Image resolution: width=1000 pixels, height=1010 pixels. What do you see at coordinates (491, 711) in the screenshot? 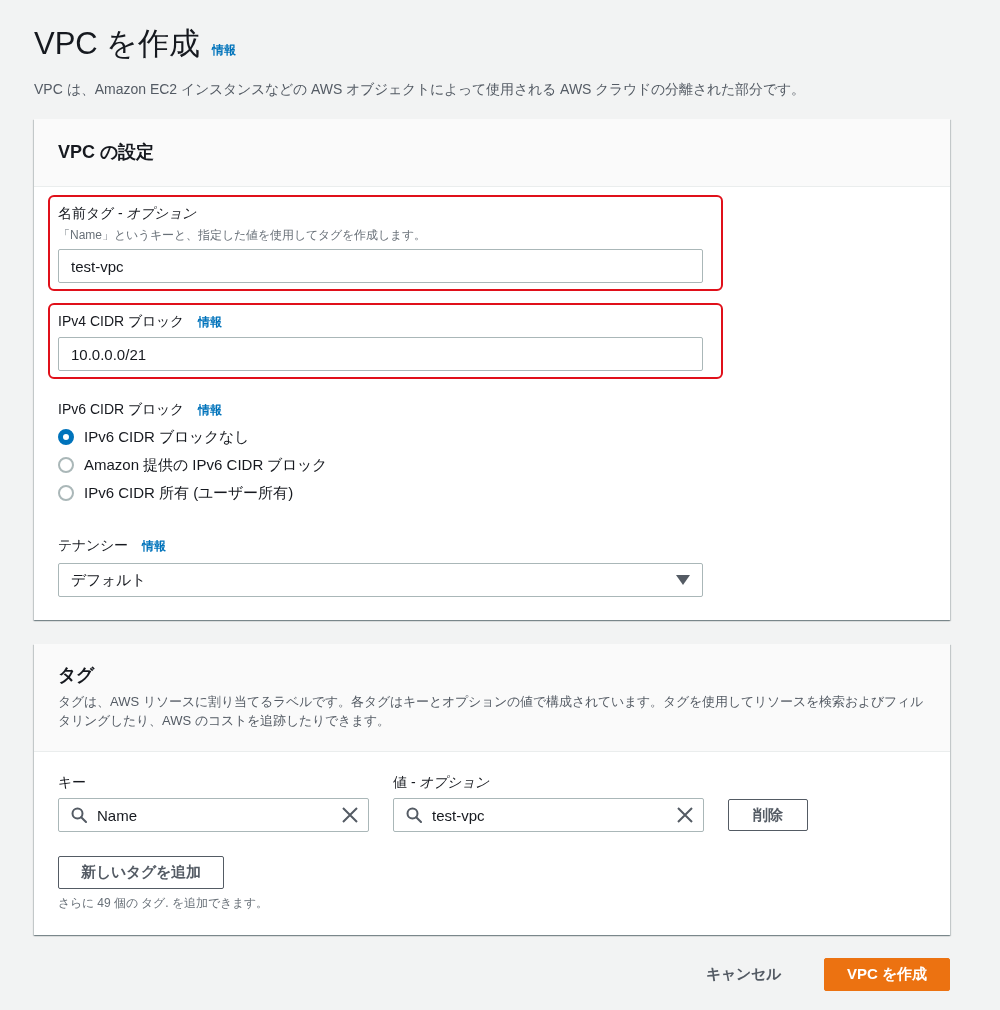
I see `card-description: タグは、AWS リソースに割り当てるラベルです。各タグはキーとオプションの値で構成されています。タグを使用してリソースを検索およびフィルタリングしたり、AWS のコストを追跡したりできます。` at bounding box center [491, 711].